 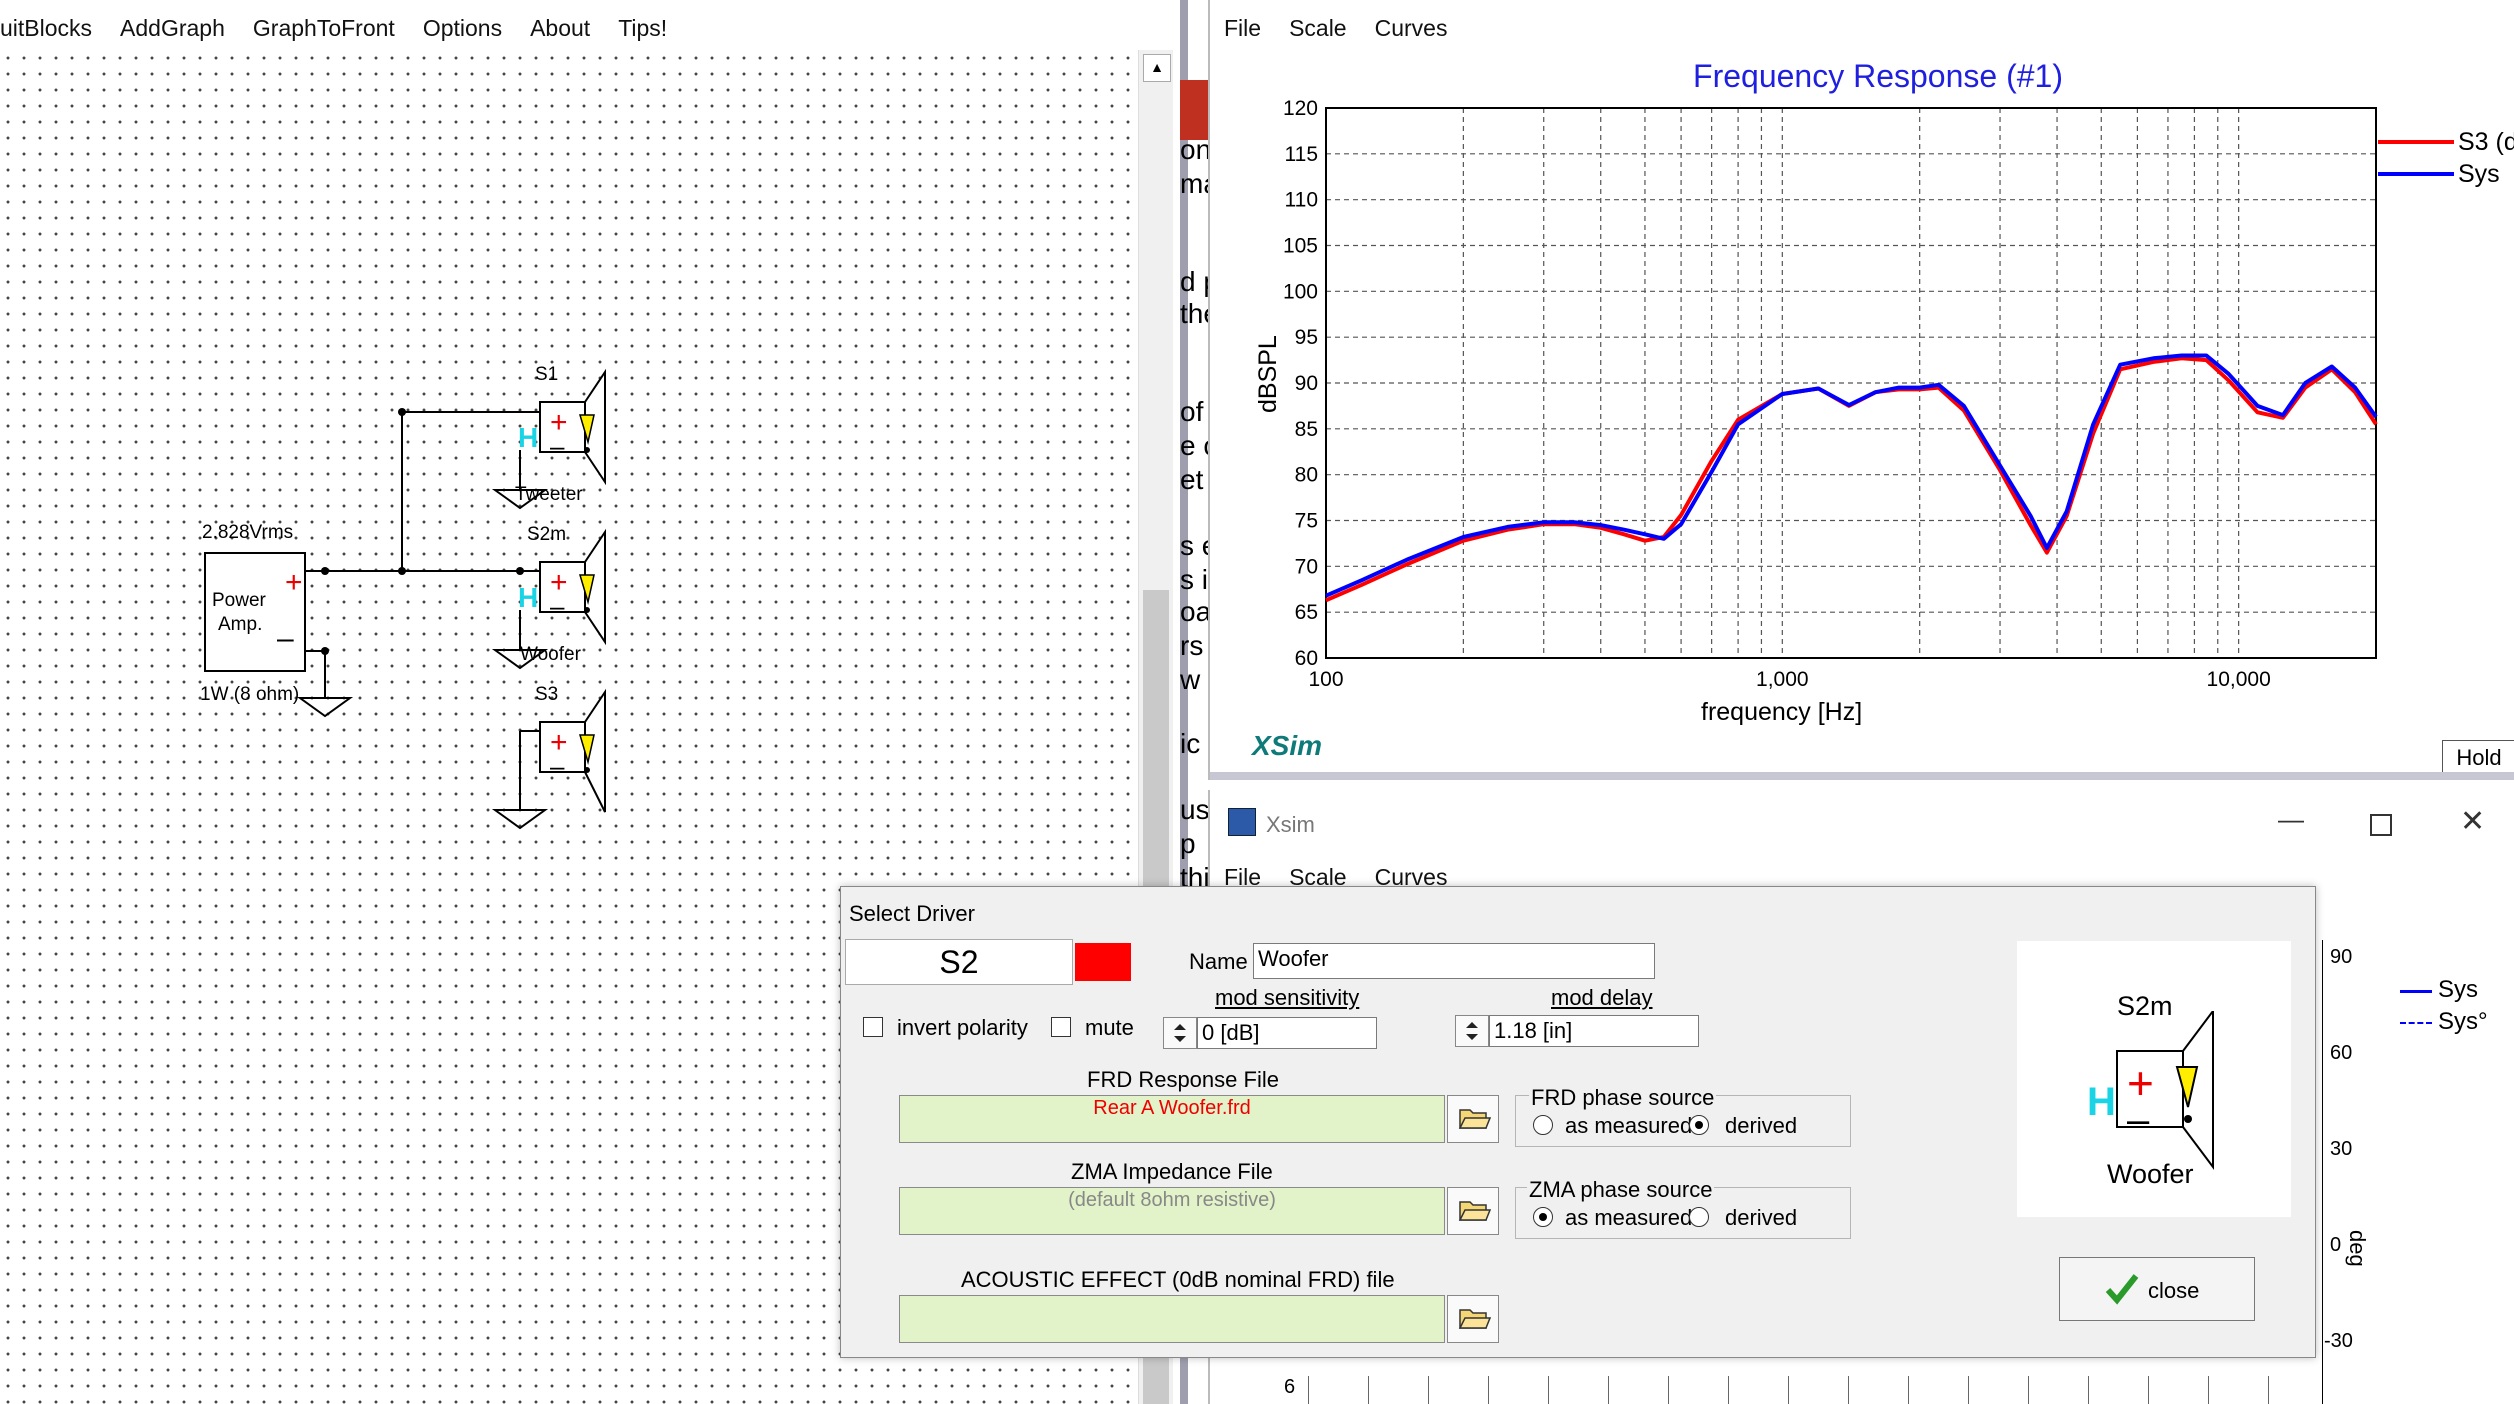 What do you see at coordinates (560, 28) in the screenshot?
I see `menu-about: About` at bounding box center [560, 28].